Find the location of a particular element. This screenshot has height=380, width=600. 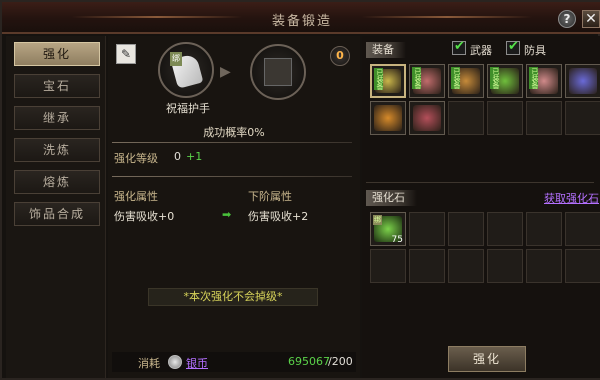

silver-coin-icon is located at coordinates (175, 362).